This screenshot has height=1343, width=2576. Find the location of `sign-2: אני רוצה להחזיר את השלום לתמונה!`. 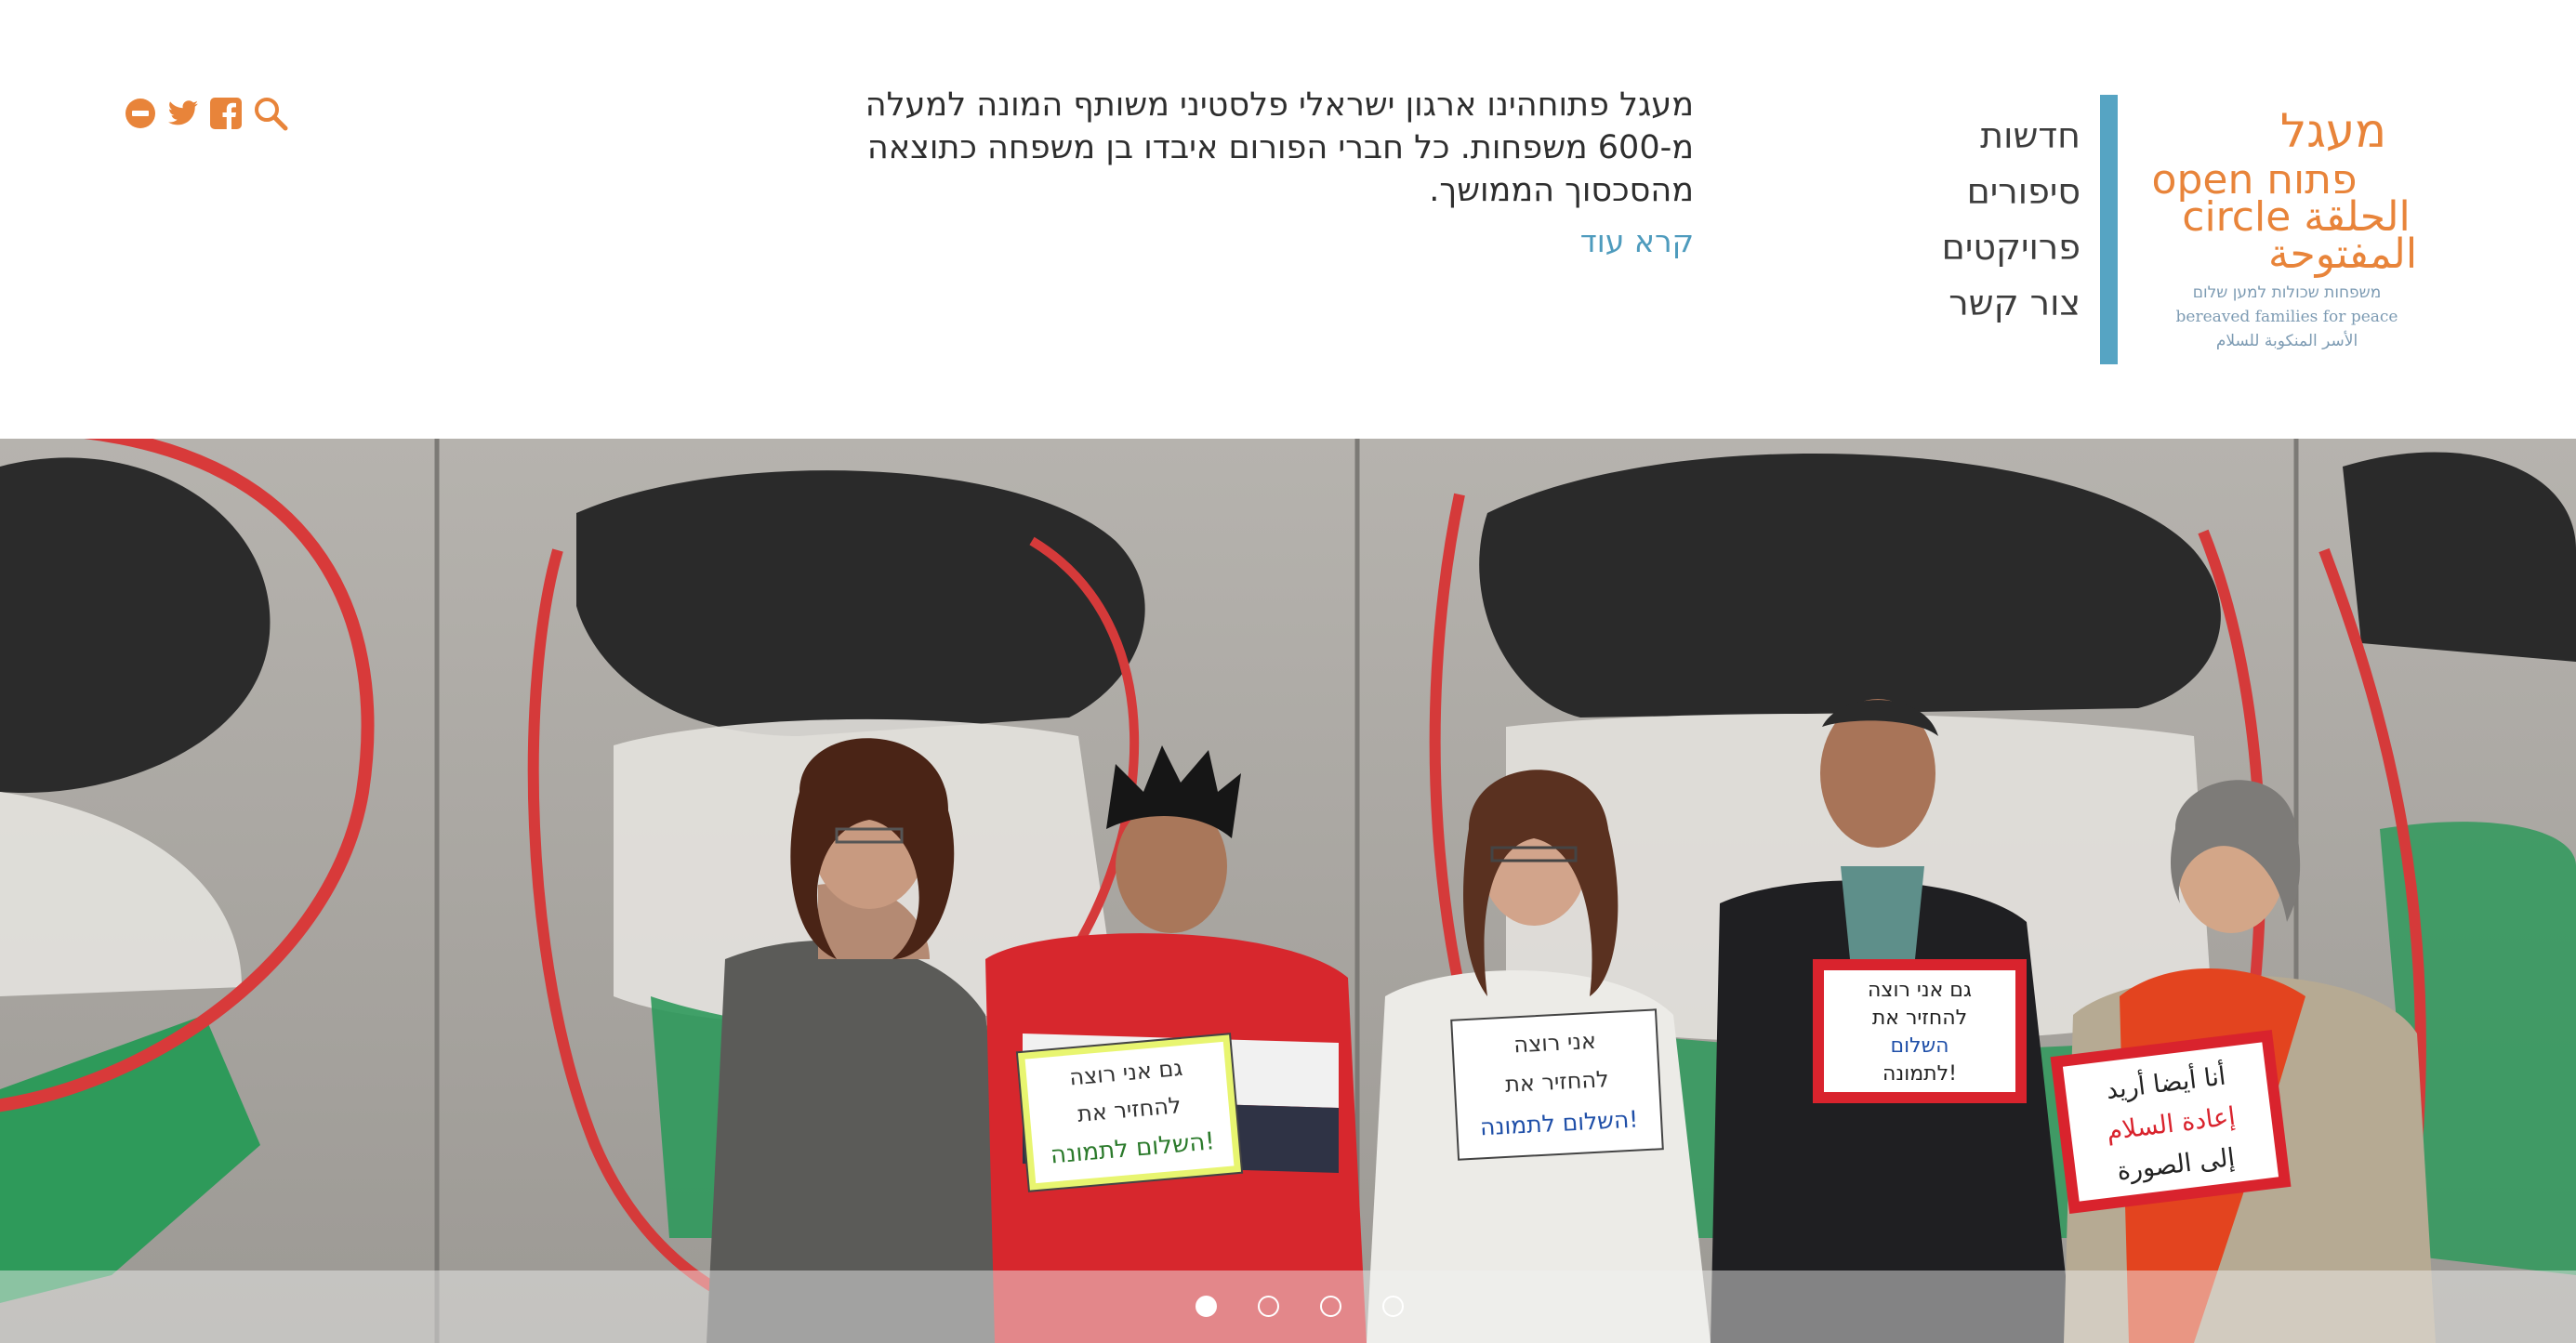

sign-2: אני רוצה להחזיר את השלום לתמונה! is located at coordinates (1557, 1084).